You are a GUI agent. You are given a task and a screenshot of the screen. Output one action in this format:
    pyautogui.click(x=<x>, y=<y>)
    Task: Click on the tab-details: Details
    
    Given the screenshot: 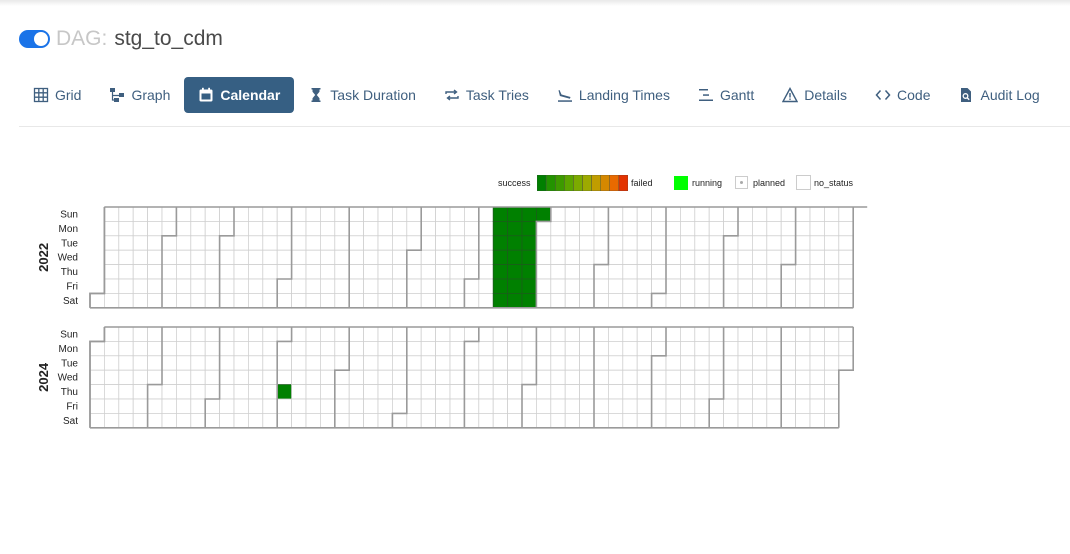 What is the action you would take?
    pyautogui.click(x=814, y=95)
    